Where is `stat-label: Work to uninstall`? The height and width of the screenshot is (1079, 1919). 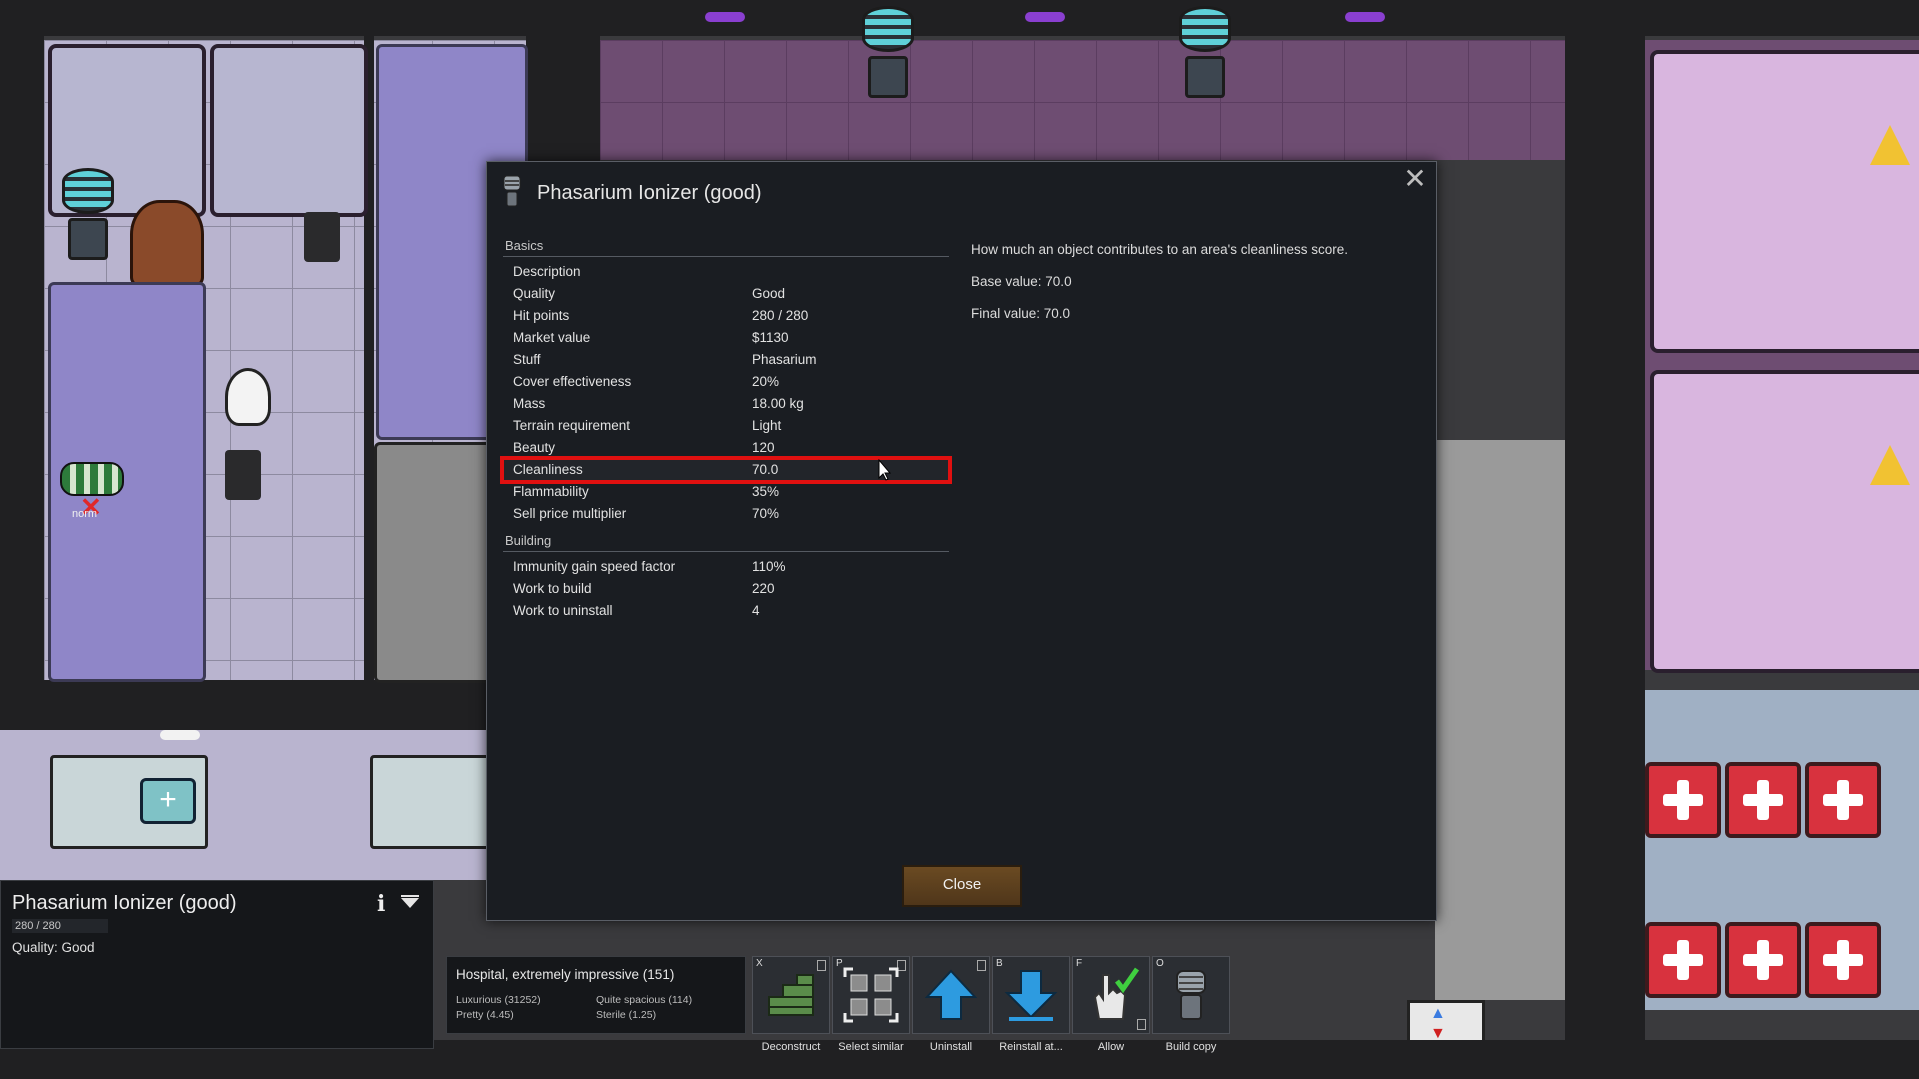
stat-label: Work to uninstall is located at coordinates (563, 610).